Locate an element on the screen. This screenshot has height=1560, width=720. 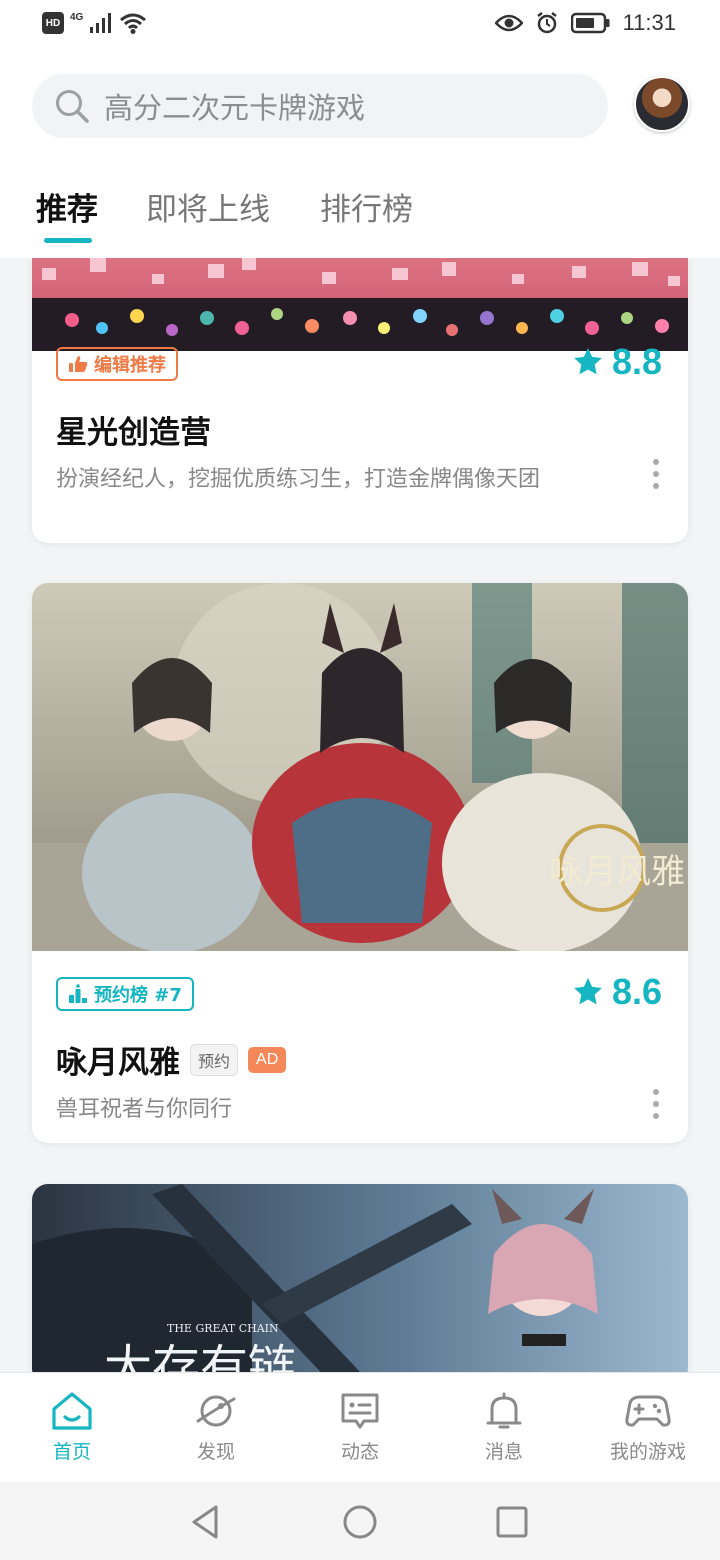
back-triangle-icon is located at coordinates (206, 1522).